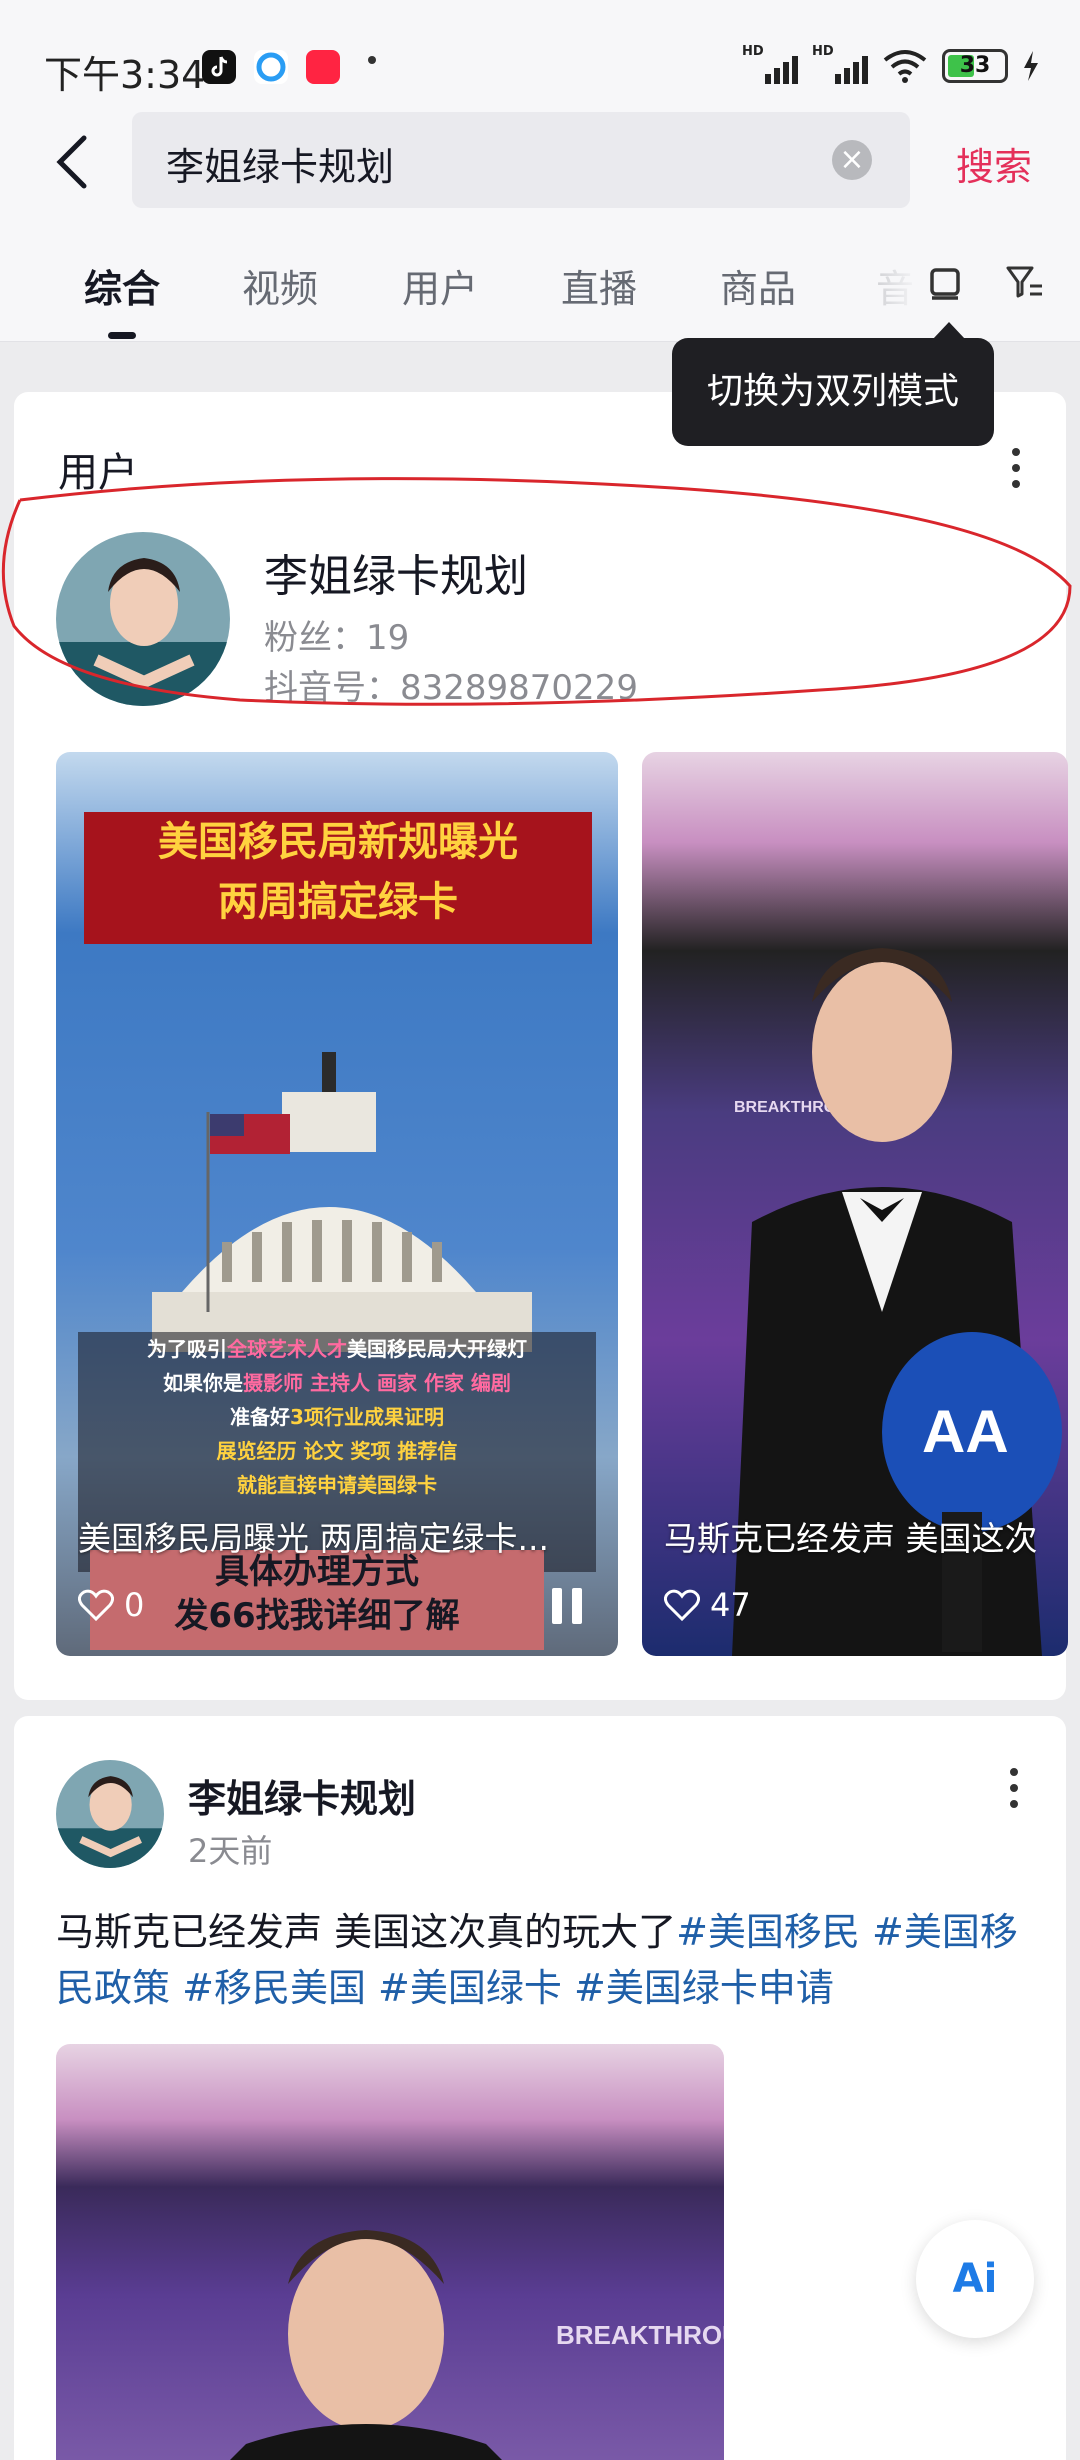  Describe the element at coordinates (110, 1814) in the screenshot. I see `post-author-avatar` at that location.